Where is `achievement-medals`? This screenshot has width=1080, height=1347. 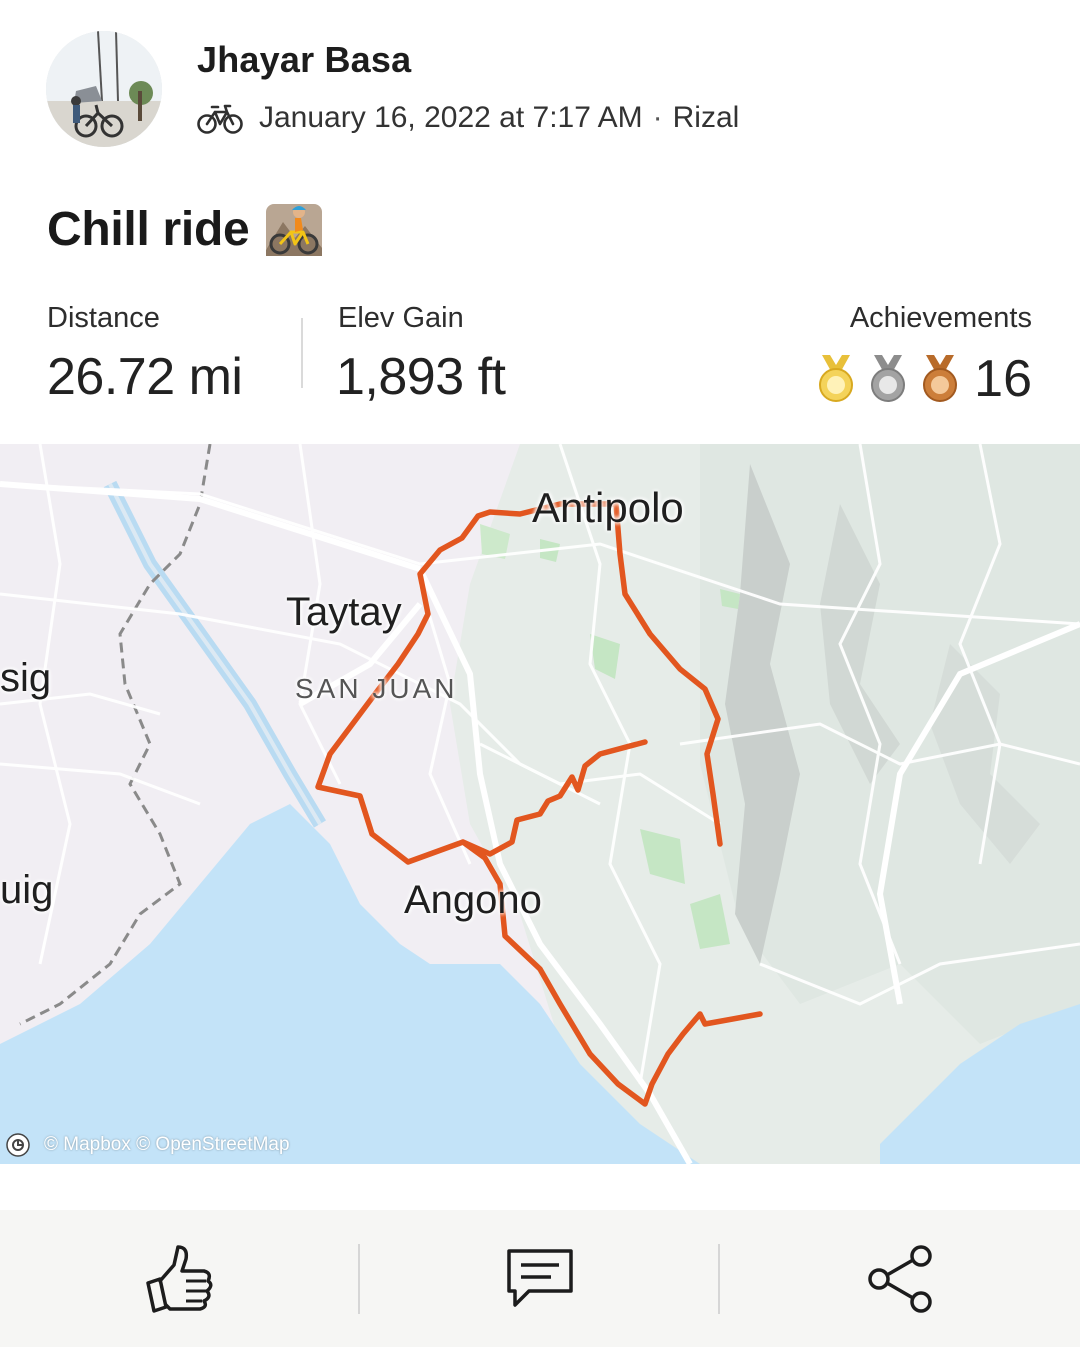
achievement-medals is located at coordinates (892, 378).